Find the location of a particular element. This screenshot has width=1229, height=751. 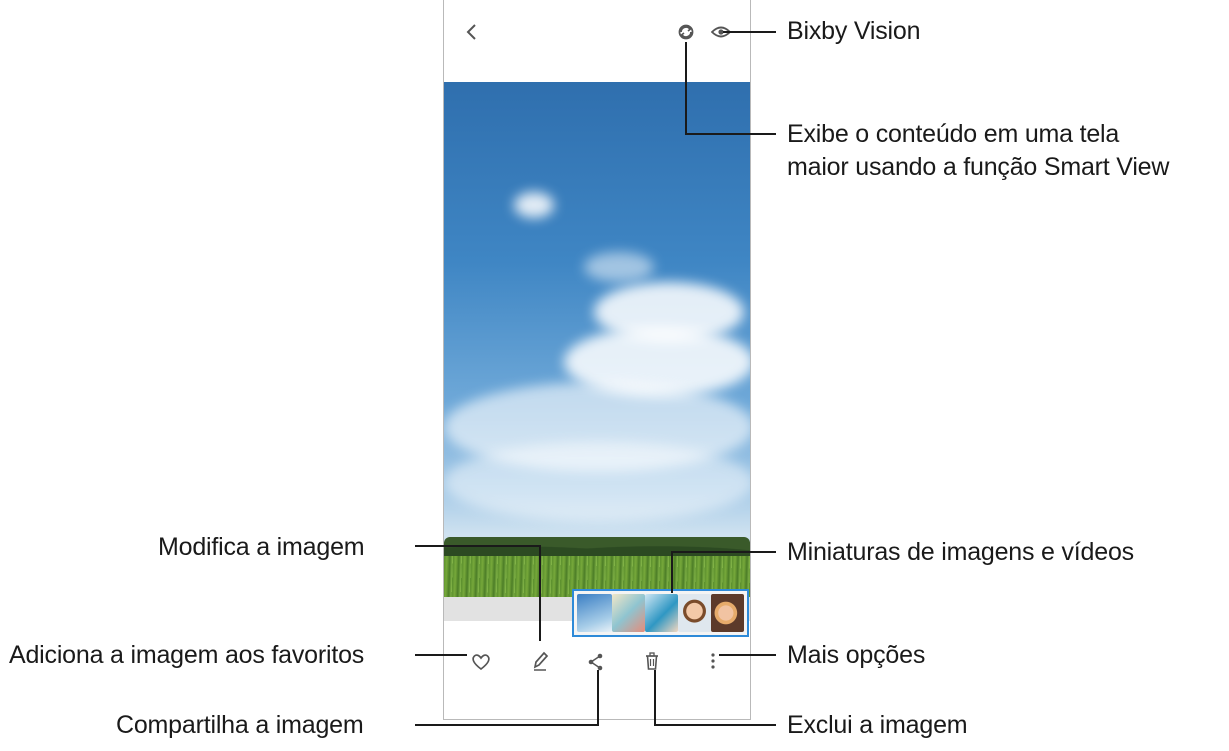

annotation-share: Compartilha a imagem is located at coordinates (240, 725).